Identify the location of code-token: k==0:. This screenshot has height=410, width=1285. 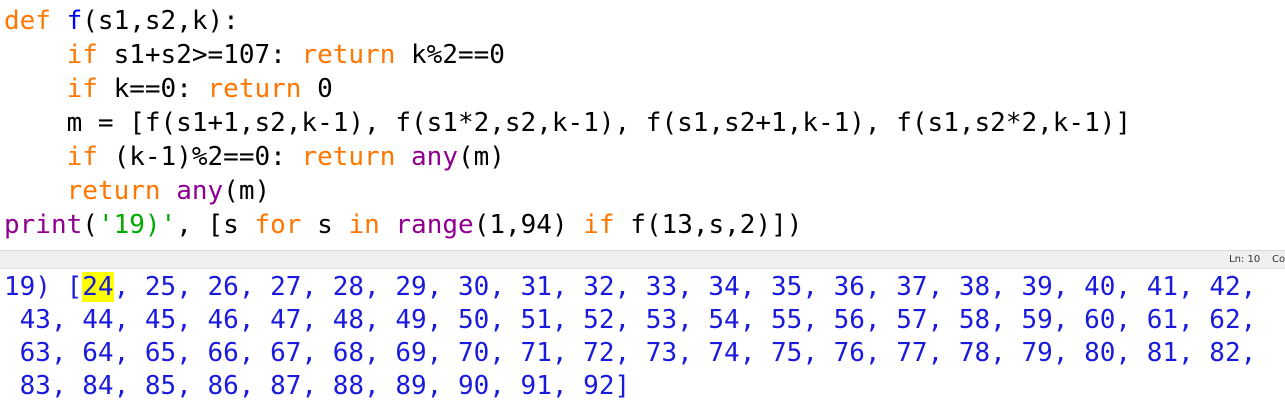
(152, 89).